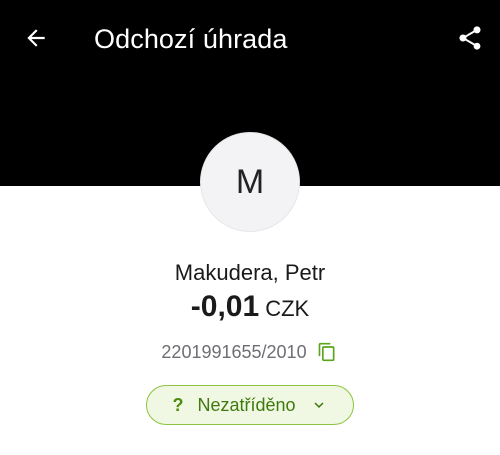 The width and height of the screenshot is (500, 455). I want to click on page-title: Odchozí úhrada, so click(191, 39).